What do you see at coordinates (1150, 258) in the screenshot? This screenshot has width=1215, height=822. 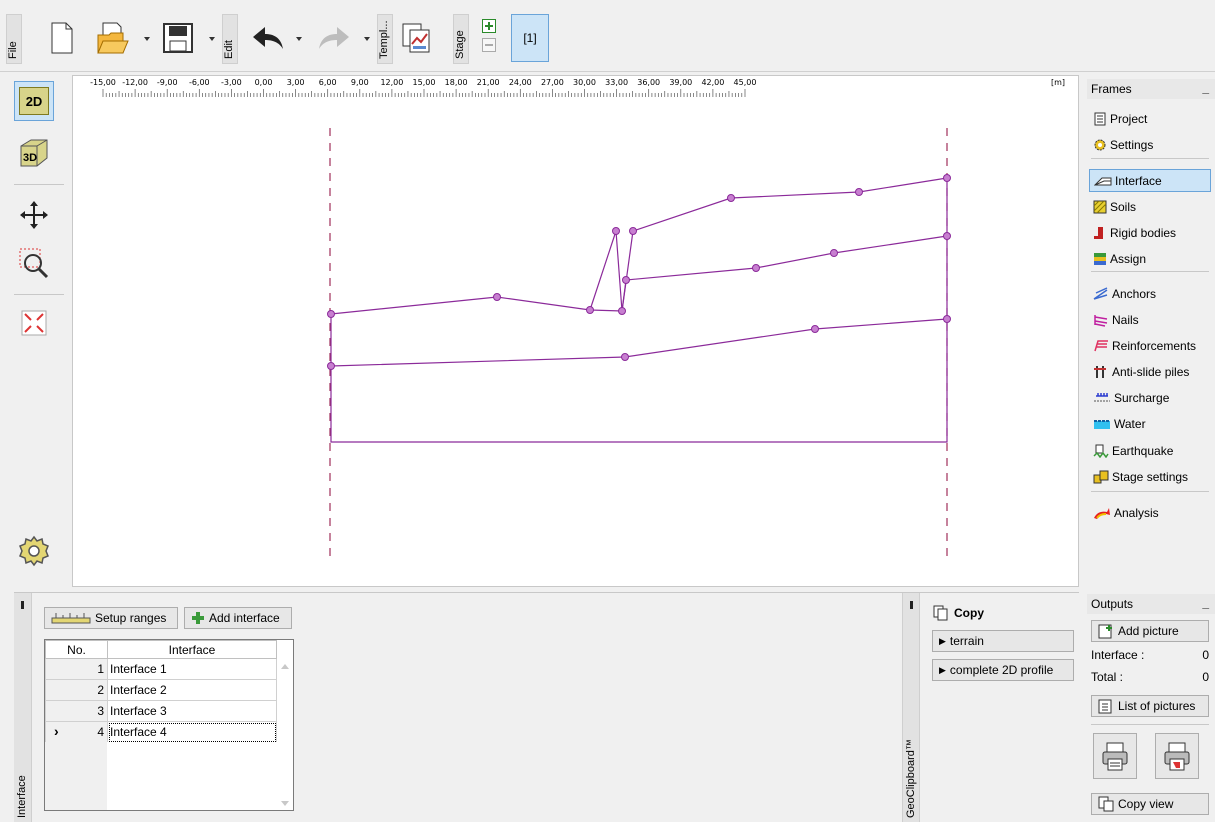 I see `frame-item-assign: Assign` at bounding box center [1150, 258].